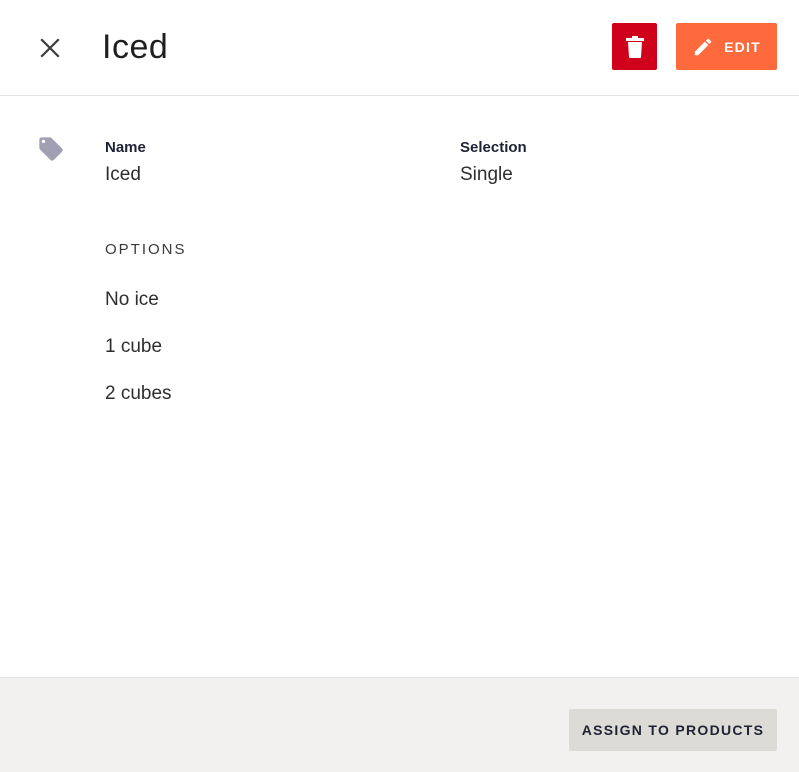 Image resolution: width=799 pixels, height=772 pixels. Describe the element at coordinates (123, 174) in the screenshot. I see `name-value: Iced` at that location.